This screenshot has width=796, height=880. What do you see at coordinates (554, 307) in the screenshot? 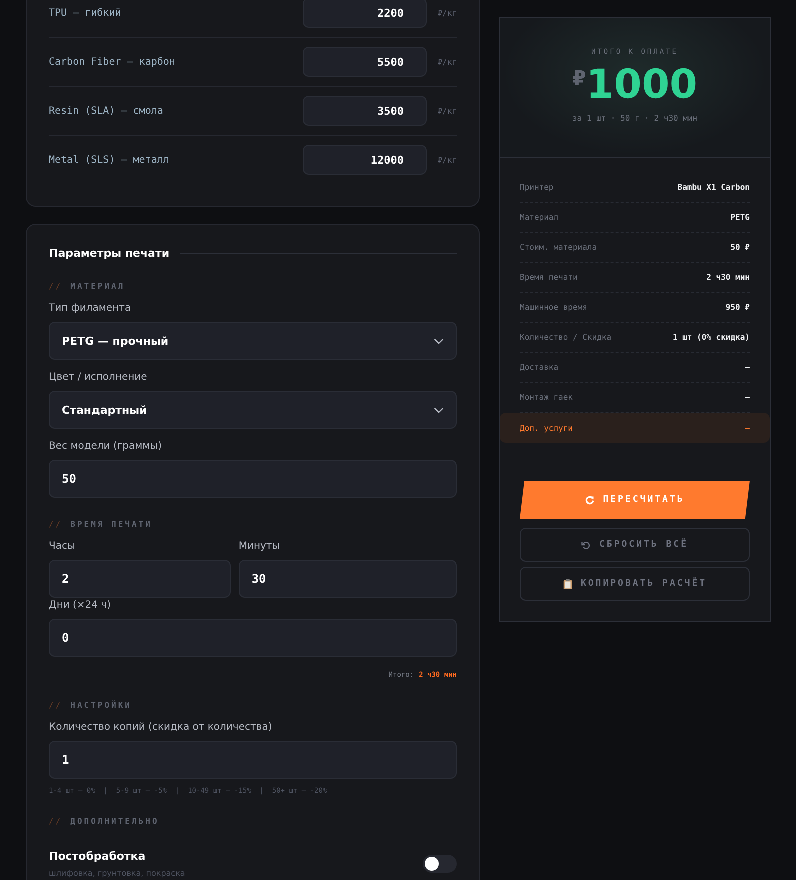
I see `summary-label: Машинное время` at bounding box center [554, 307].